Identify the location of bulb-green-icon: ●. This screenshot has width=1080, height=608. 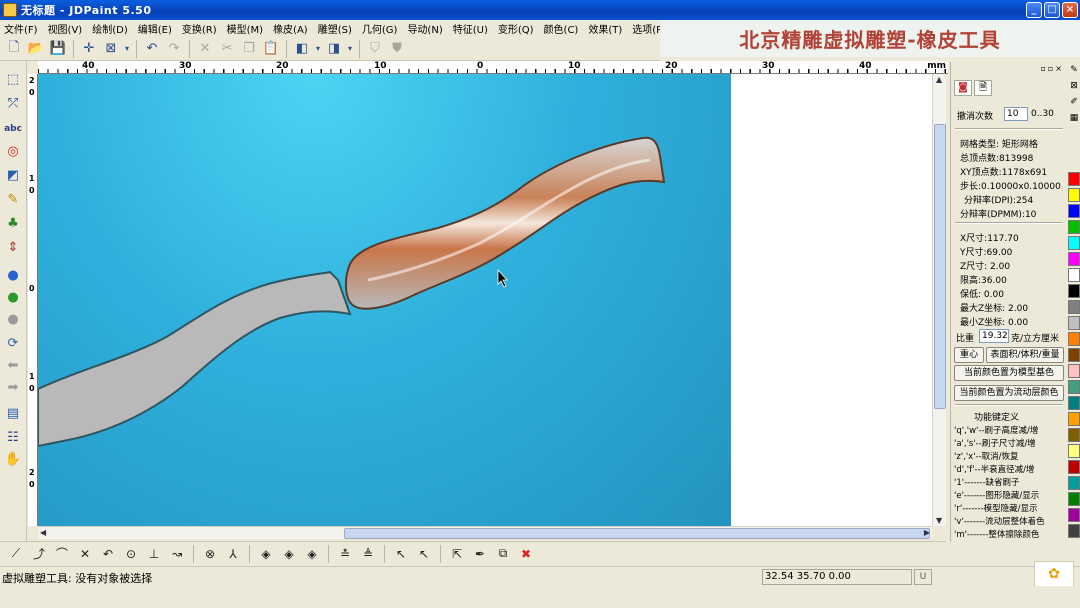
(13, 297).